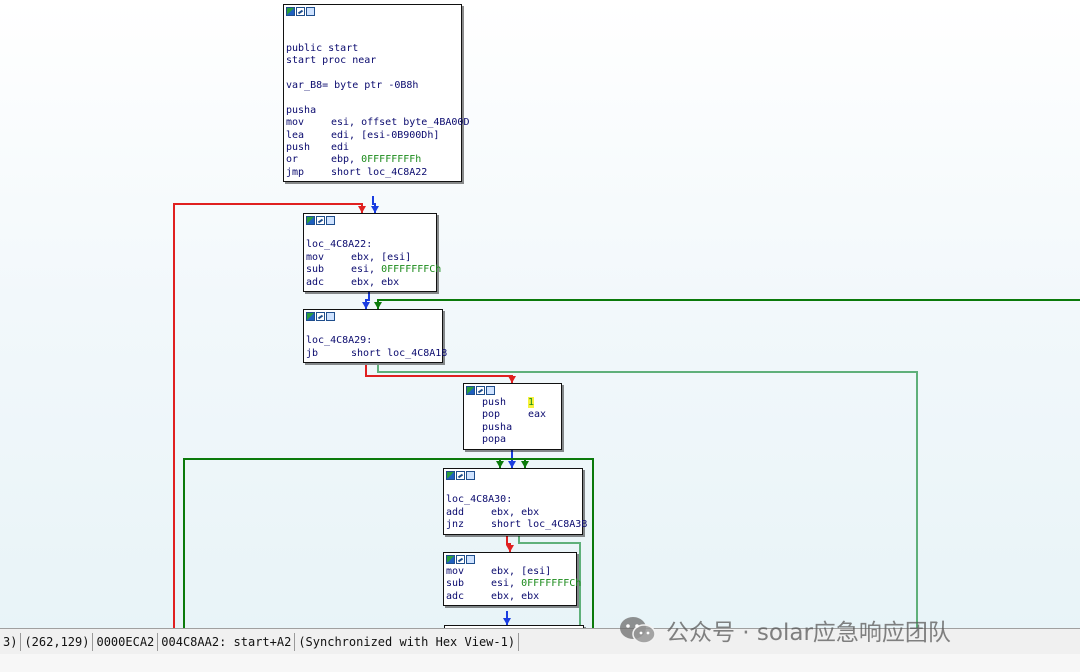  I want to click on code-line: start proc near, so click(372, 61).